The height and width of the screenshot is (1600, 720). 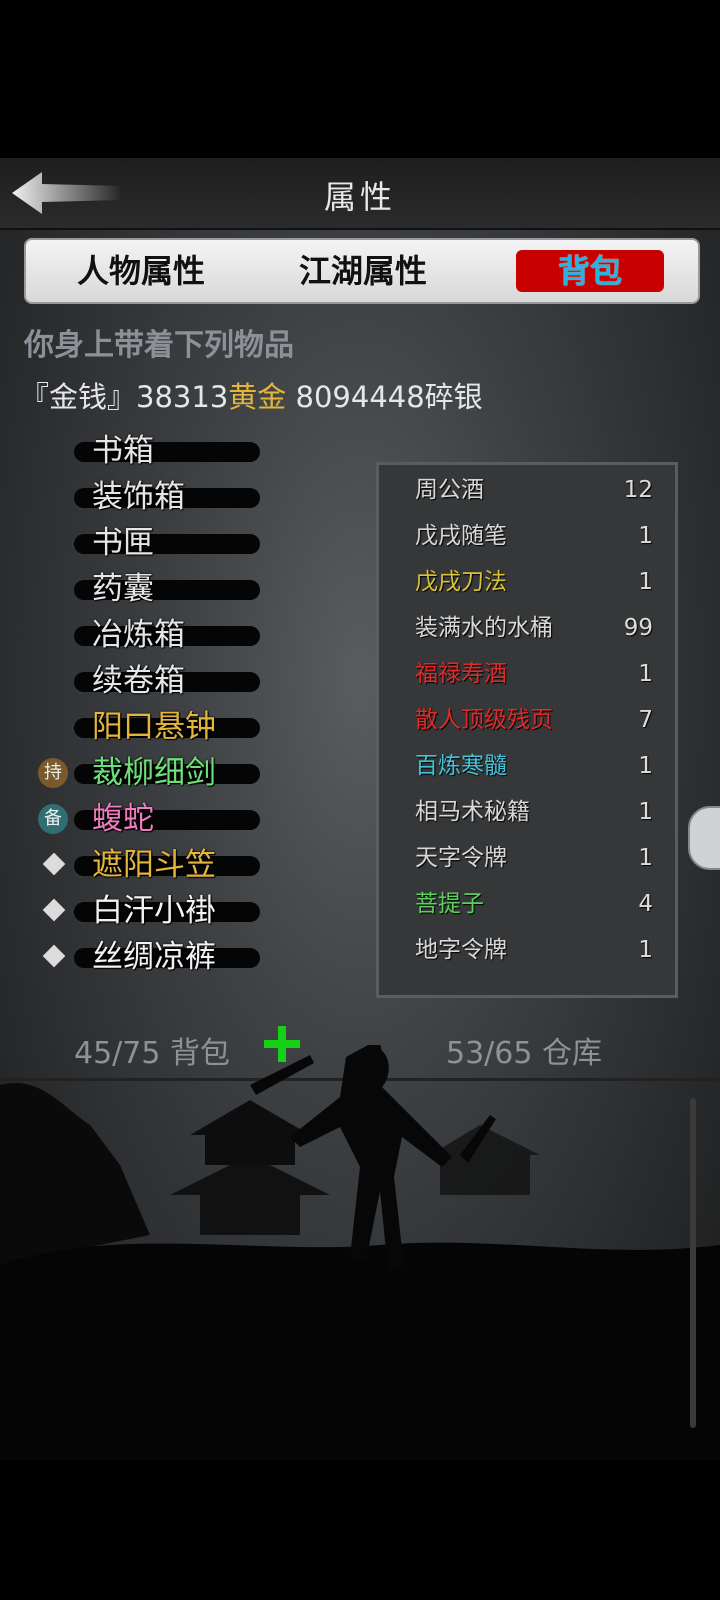 I want to click on stack-item-row: 周公酒 12, so click(x=527, y=490).